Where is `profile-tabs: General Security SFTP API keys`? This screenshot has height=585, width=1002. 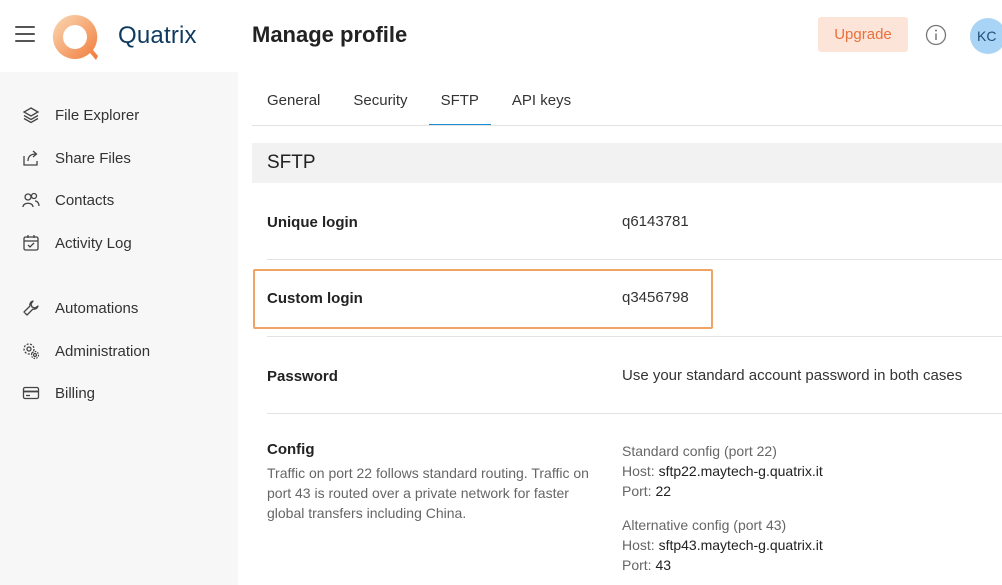 profile-tabs: General Security SFTP API keys is located at coordinates (435, 109).